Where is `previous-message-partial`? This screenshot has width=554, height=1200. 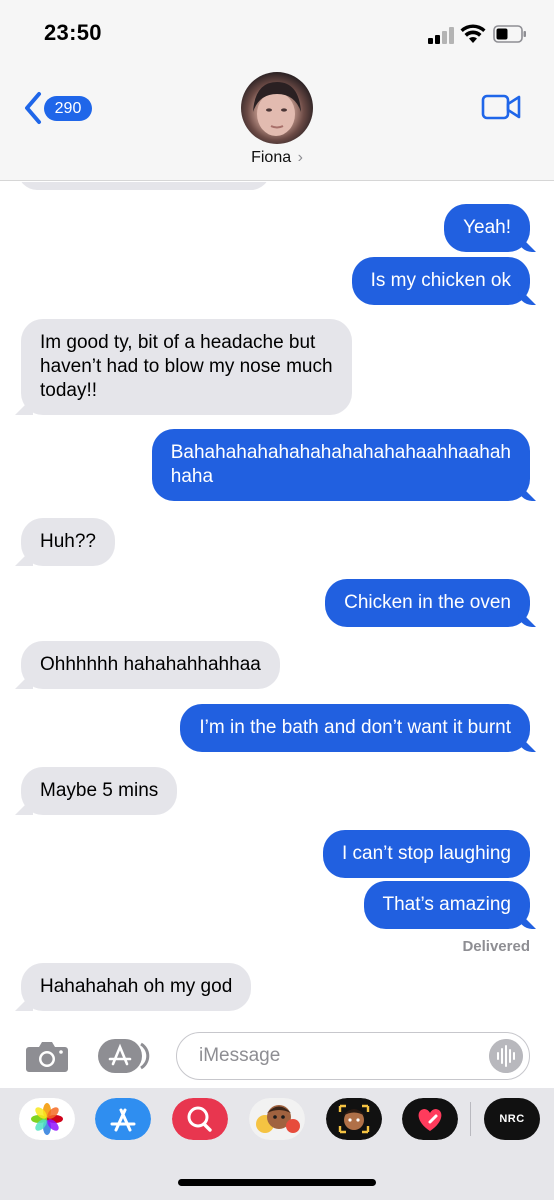 previous-message-partial is located at coordinates (144, 186).